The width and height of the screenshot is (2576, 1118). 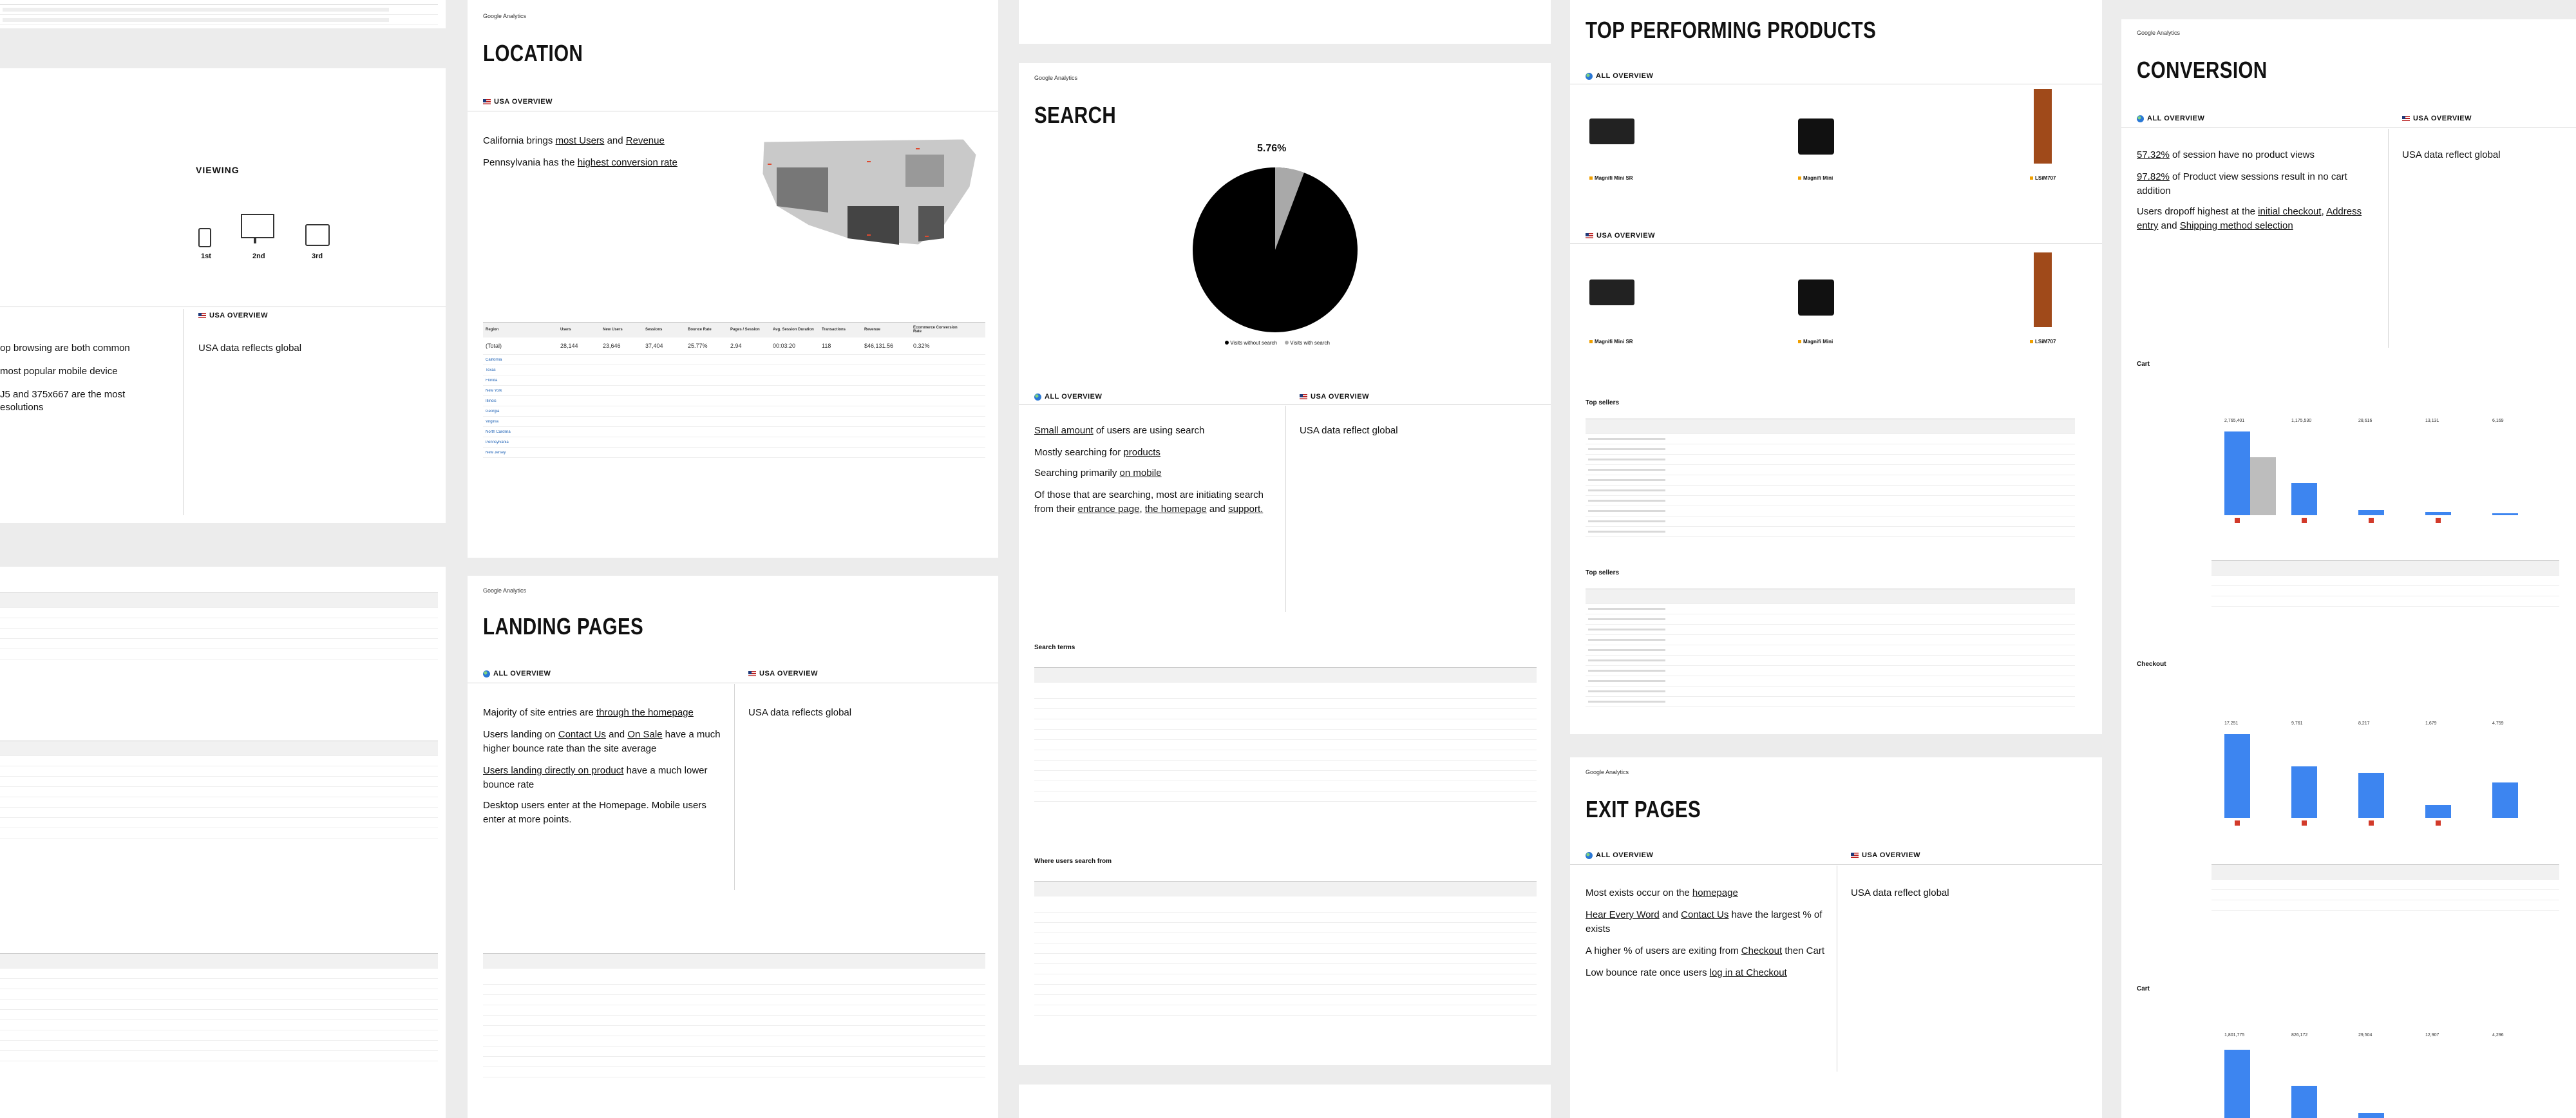 I want to click on cart2-stat: 29,504, so click(x=2365, y=1035).